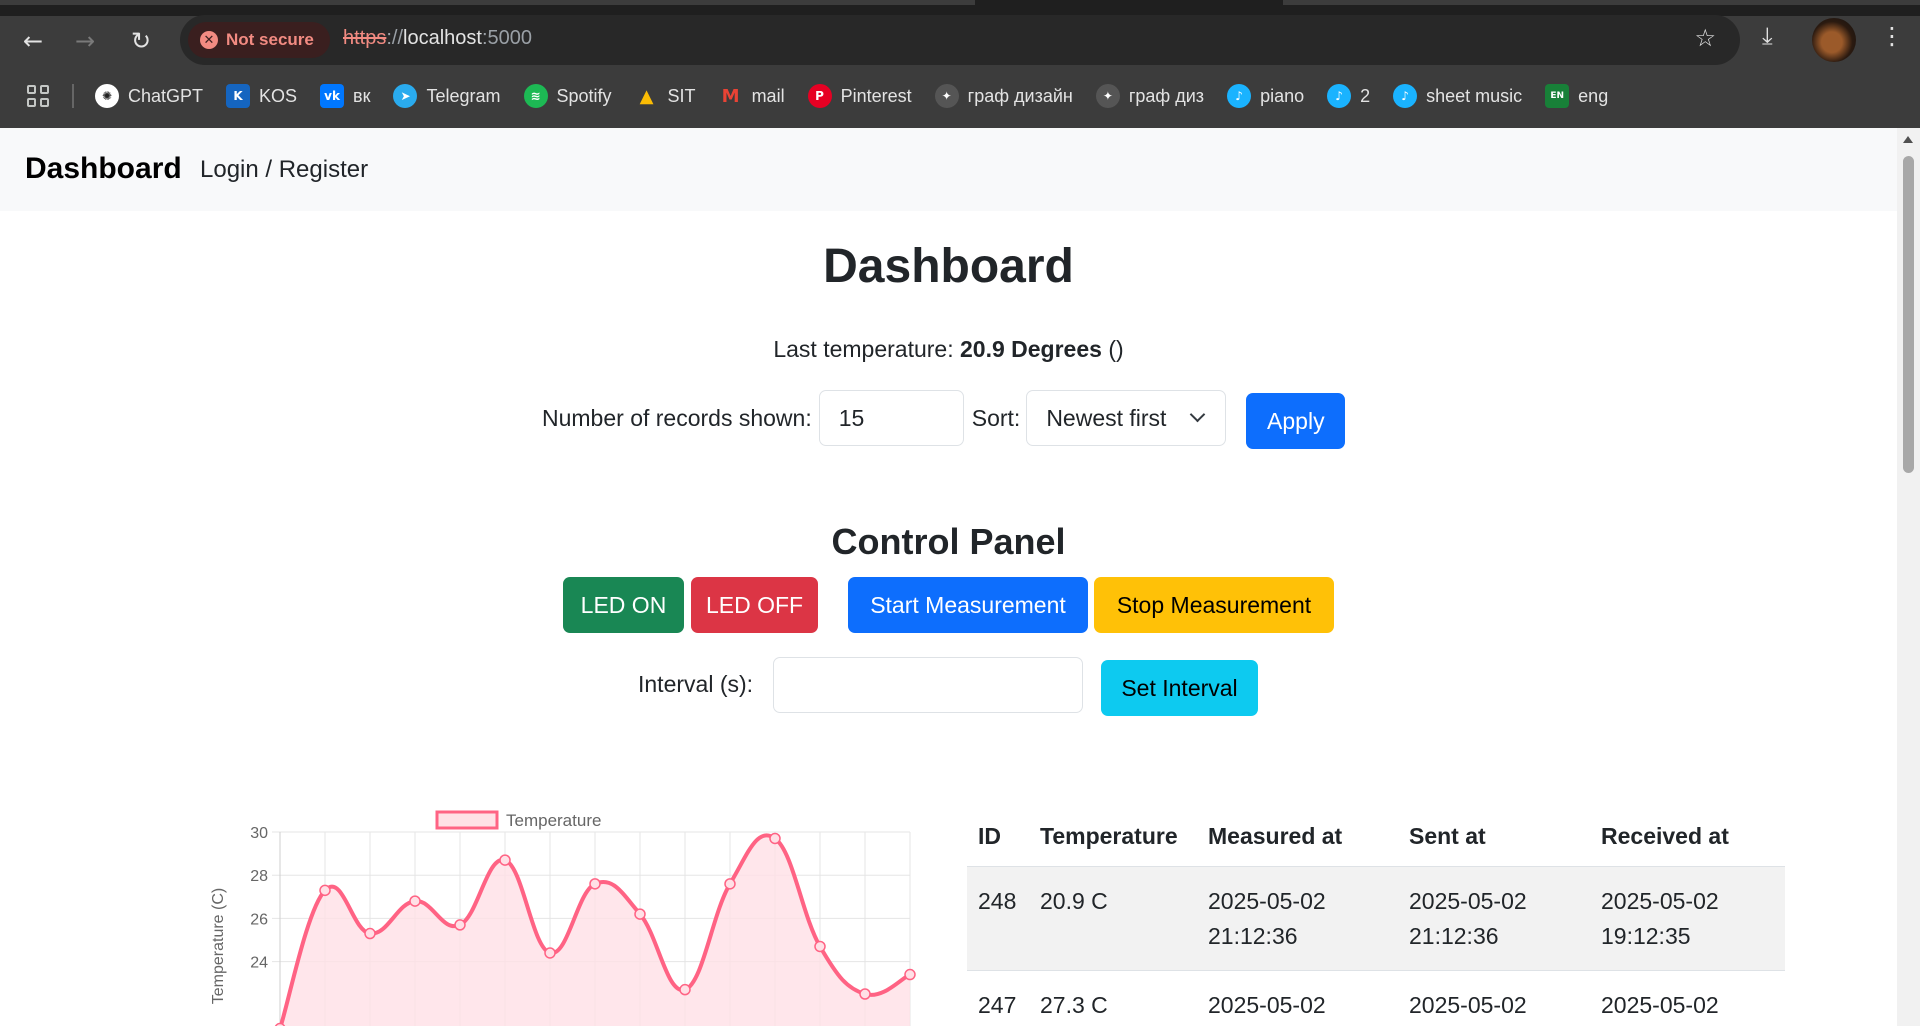 The height and width of the screenshot is (1026, 1920). Describe the element at coordinates (535, 96) in the screenshot. I see `spotify-icon: ≋` at that location.